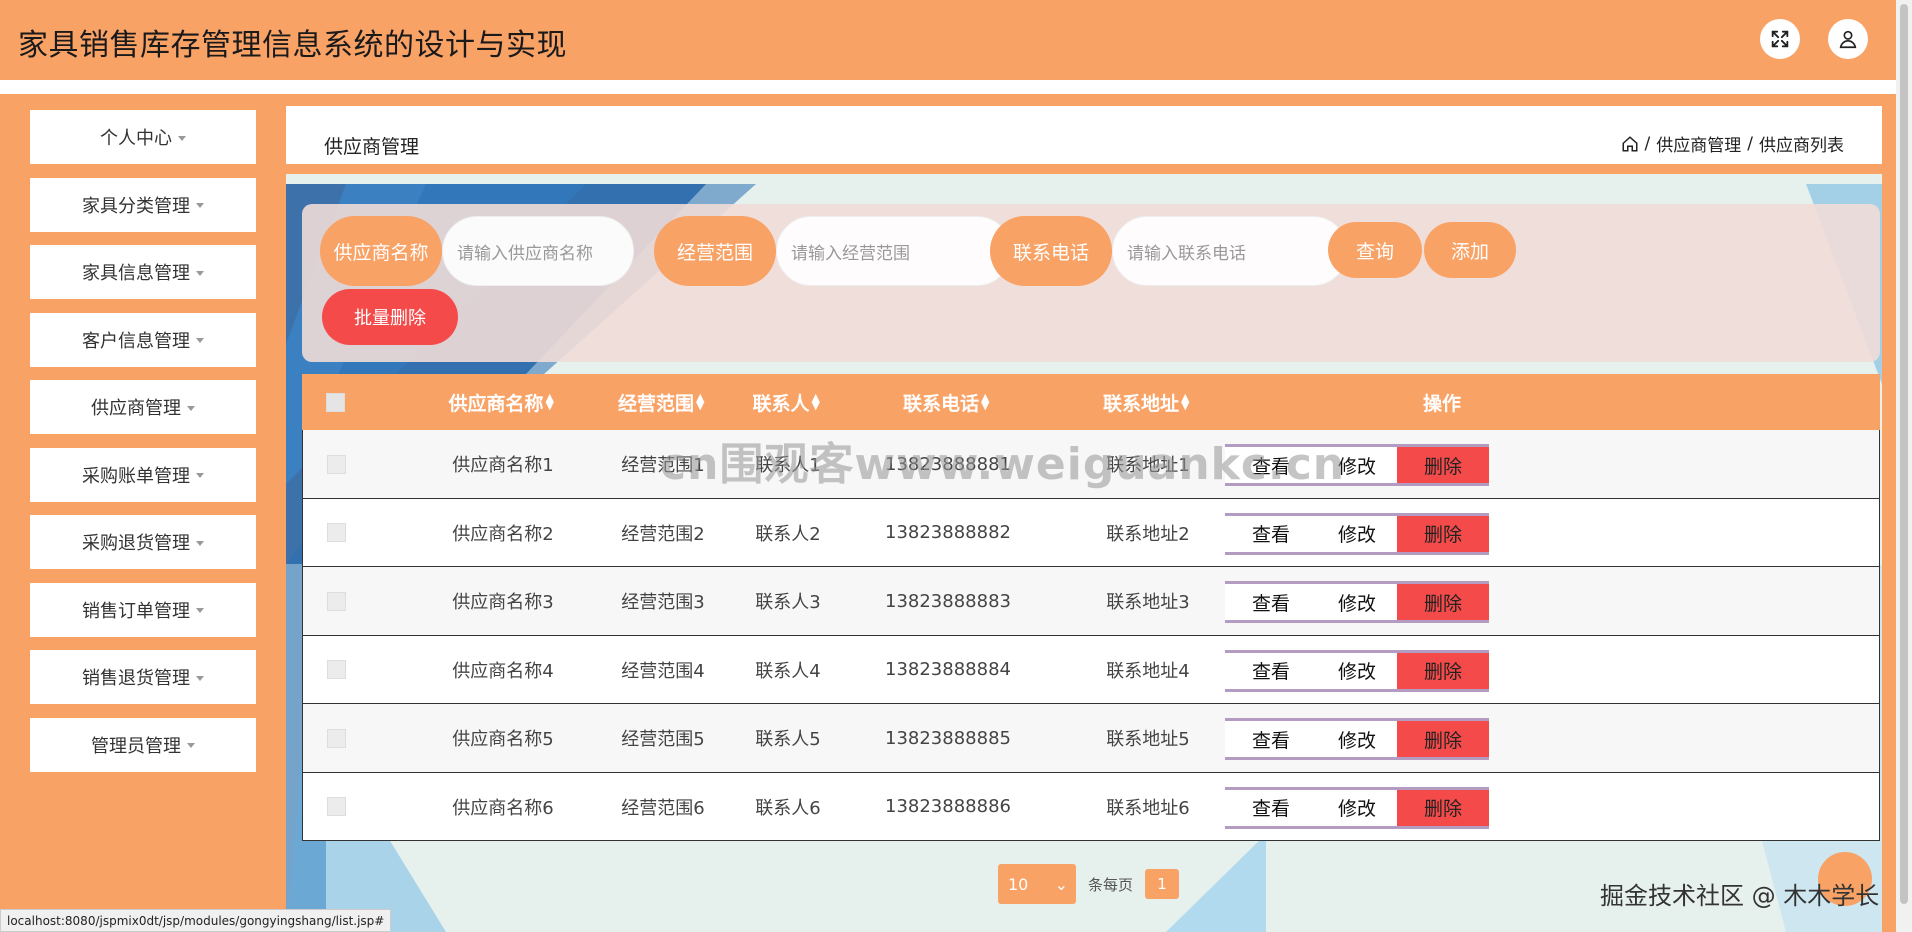 The width and height of the screenshot is (1912, 932). I want to click on per-page-label: 条每页, so click(1111, 884).